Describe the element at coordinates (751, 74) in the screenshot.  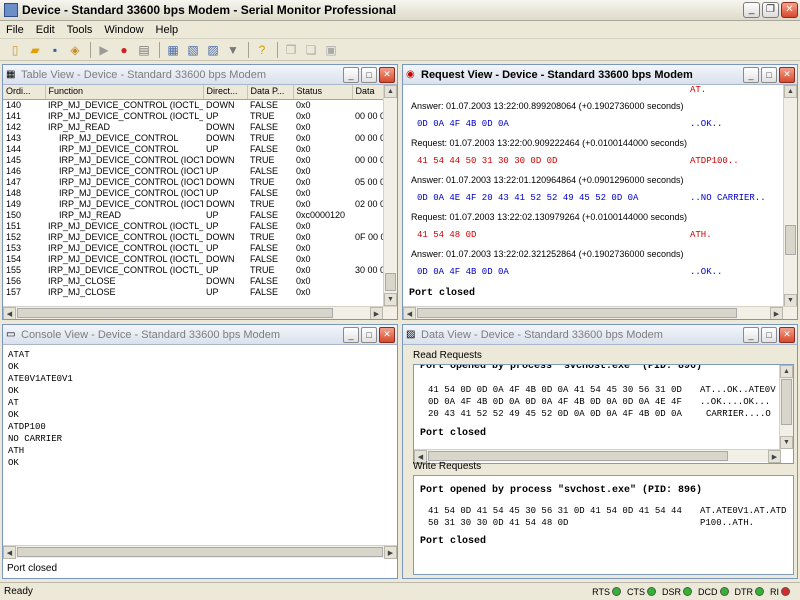
I see `request-view-minimize-button: _` at that location.